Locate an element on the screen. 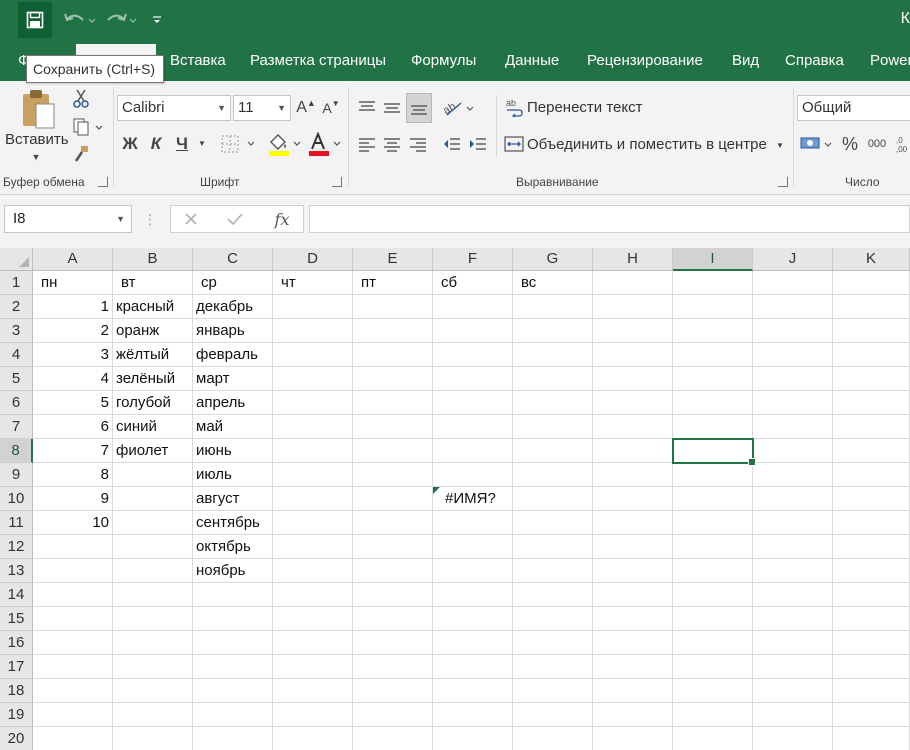 This screenshot has width=910, height=750. cell-e4 is located at coordinates (393, 355).